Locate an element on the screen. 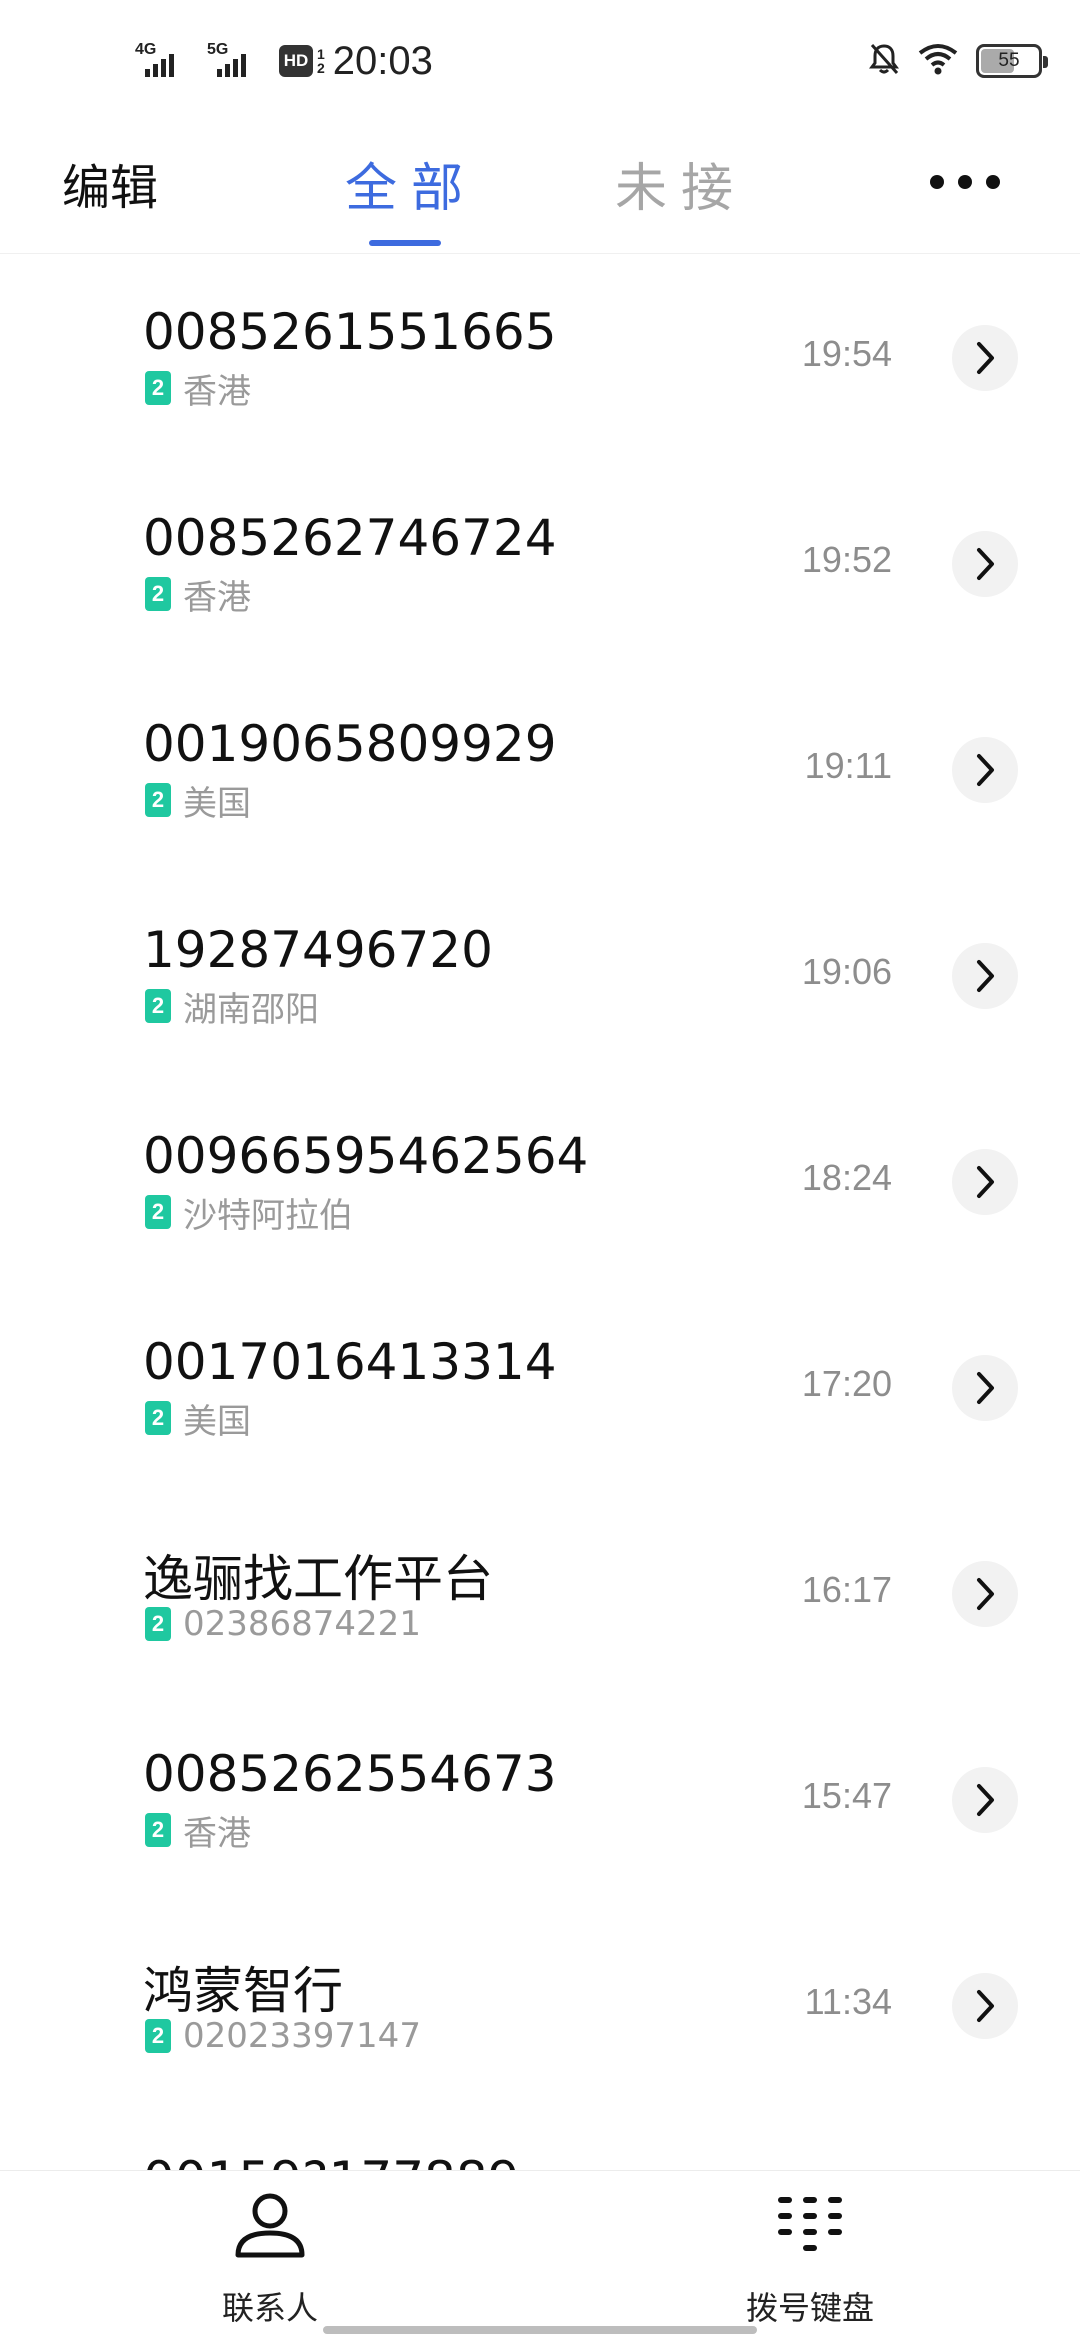 This screenshot has width=1080, height=2340. call-name: 0085262746724 is located at coordinates (350, 538).